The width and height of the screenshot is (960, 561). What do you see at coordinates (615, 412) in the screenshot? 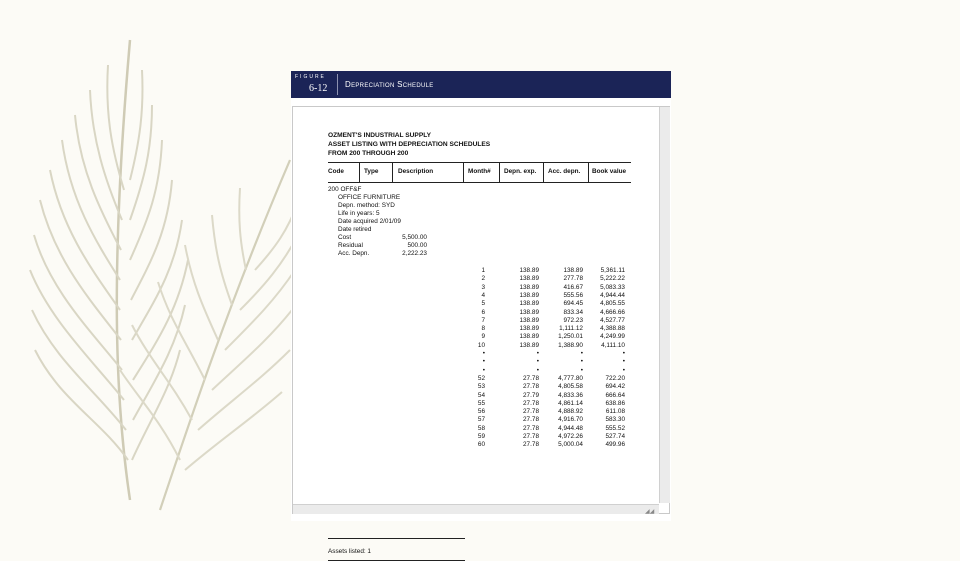
I see `row-book-value: 611.08` at bounding box center [615, 412].